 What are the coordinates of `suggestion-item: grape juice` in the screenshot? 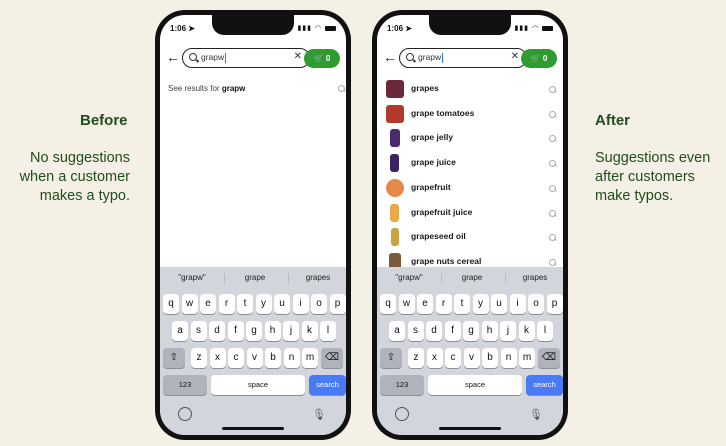 It's located at (470, 163).